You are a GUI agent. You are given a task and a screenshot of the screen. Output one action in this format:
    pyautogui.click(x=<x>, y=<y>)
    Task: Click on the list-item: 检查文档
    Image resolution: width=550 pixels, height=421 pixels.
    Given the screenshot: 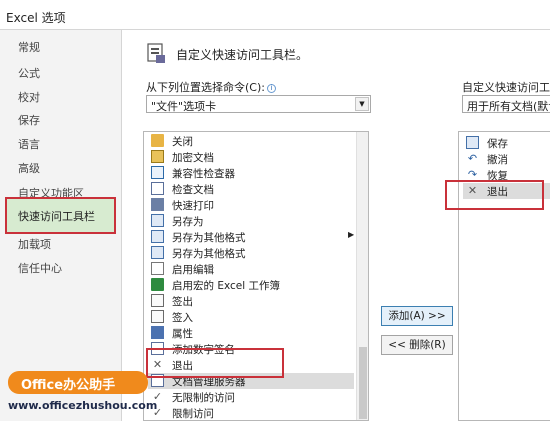 What is the action you would take?
    pyautogui.click(x=251, y=189)
    